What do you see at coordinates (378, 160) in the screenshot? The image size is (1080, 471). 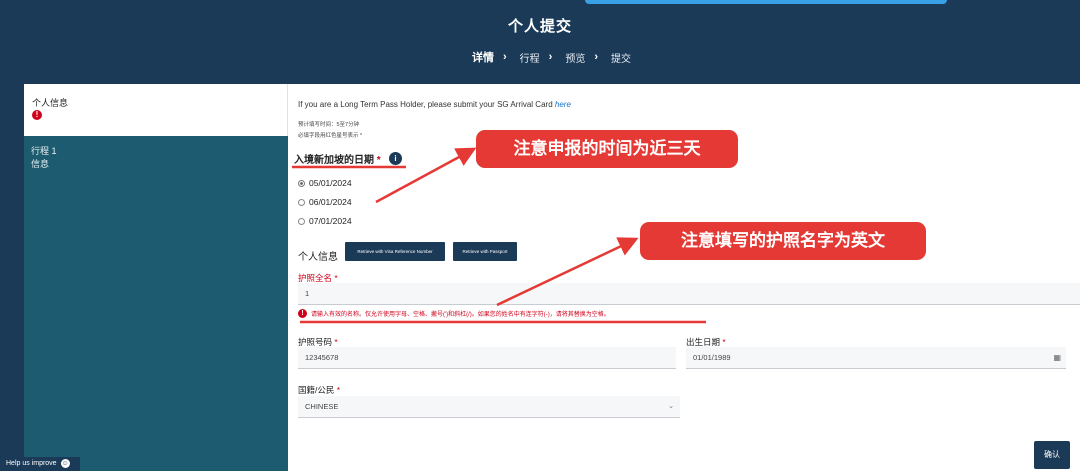 I see `required-mark: *` at bounding box center [378, 160].